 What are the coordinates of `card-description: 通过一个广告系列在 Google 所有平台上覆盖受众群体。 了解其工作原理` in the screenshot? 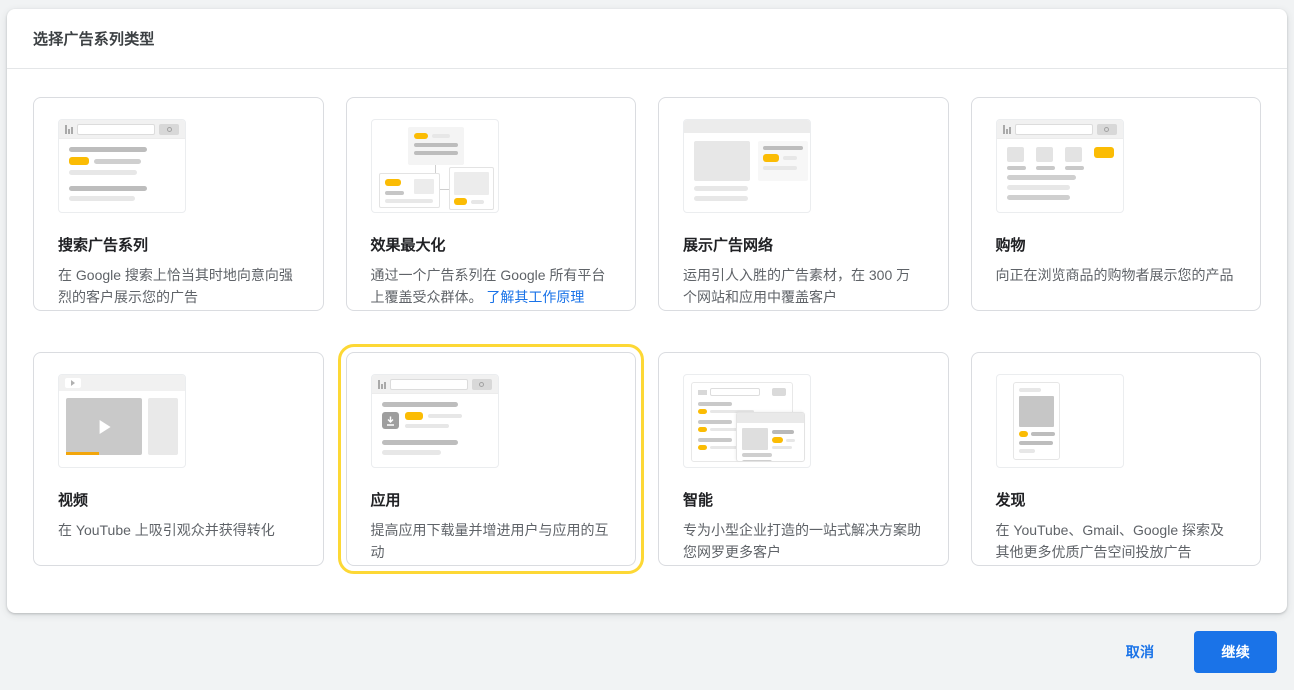 It's located at (491, 286).